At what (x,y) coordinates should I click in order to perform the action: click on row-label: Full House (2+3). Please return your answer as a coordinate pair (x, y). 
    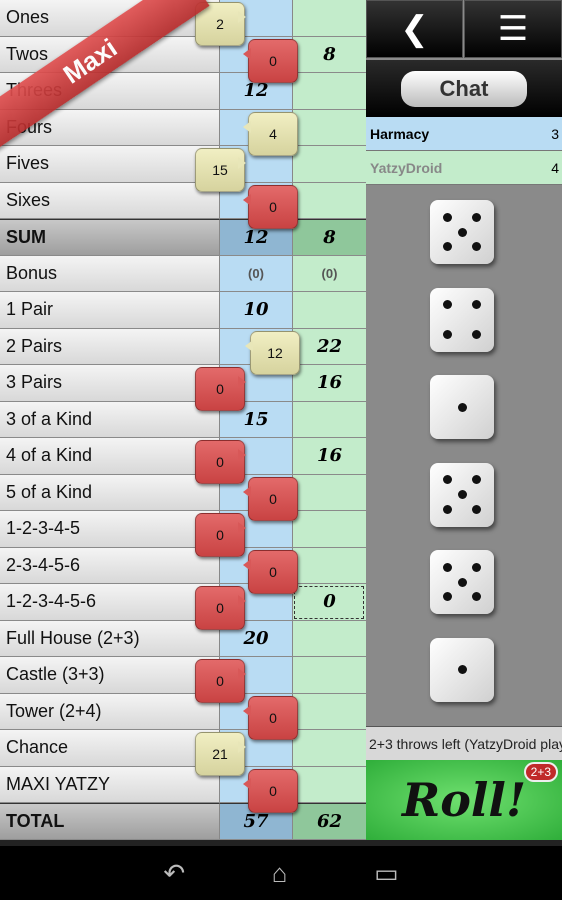
    Looking at the image, I should click on (109, 638).